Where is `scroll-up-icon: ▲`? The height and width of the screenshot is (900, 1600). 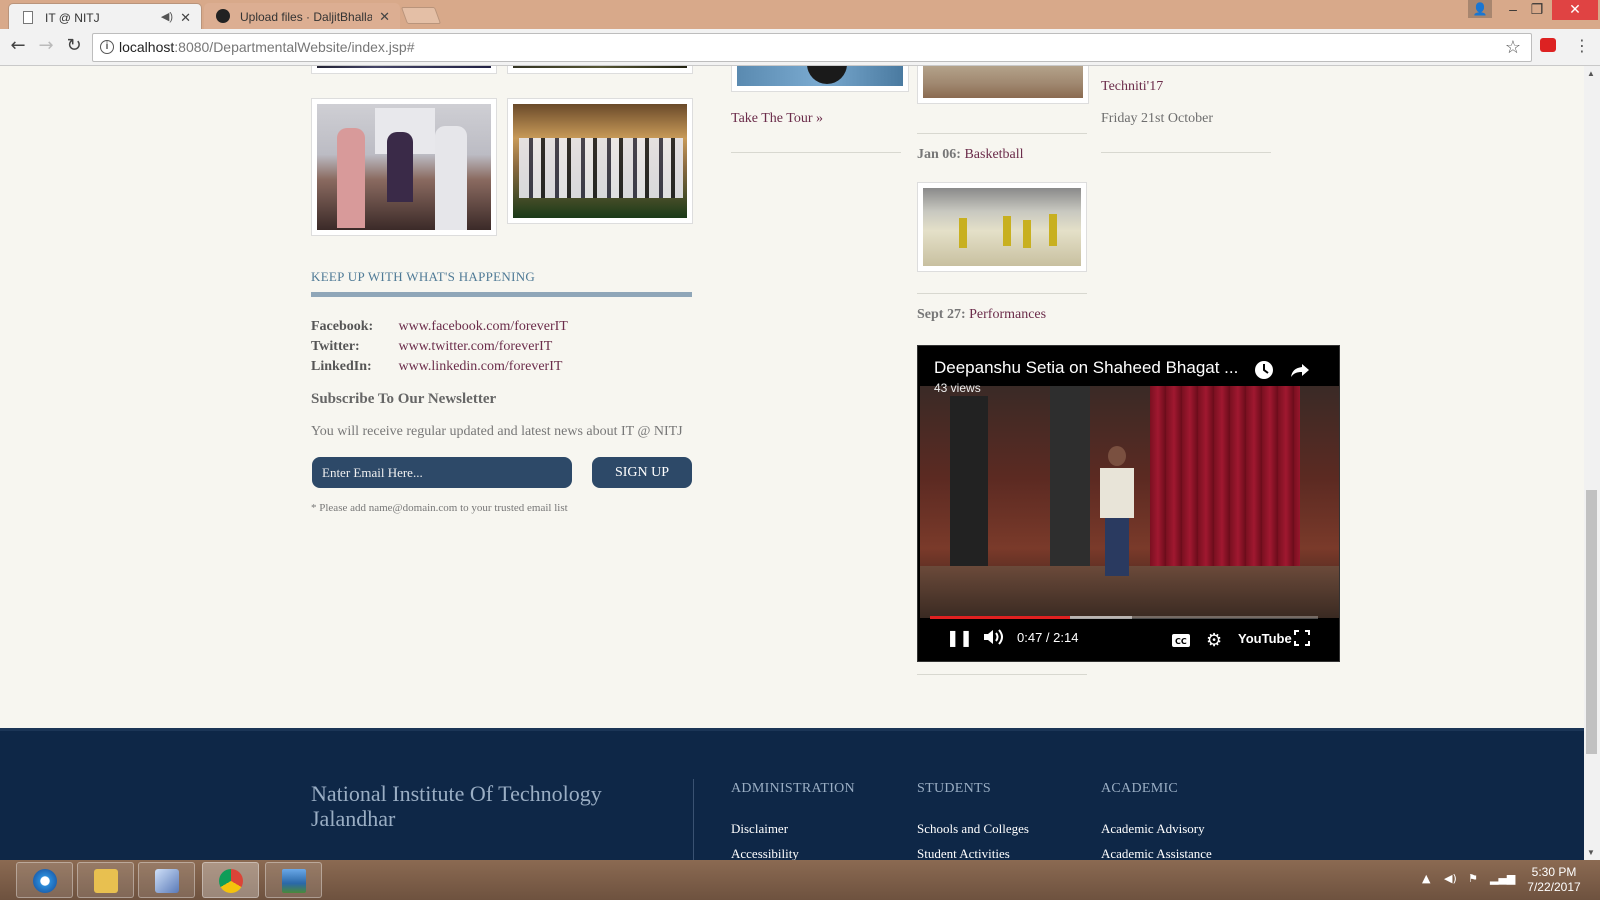
scroll-up-icon: ▲ is located at coordinates (1591, 73).